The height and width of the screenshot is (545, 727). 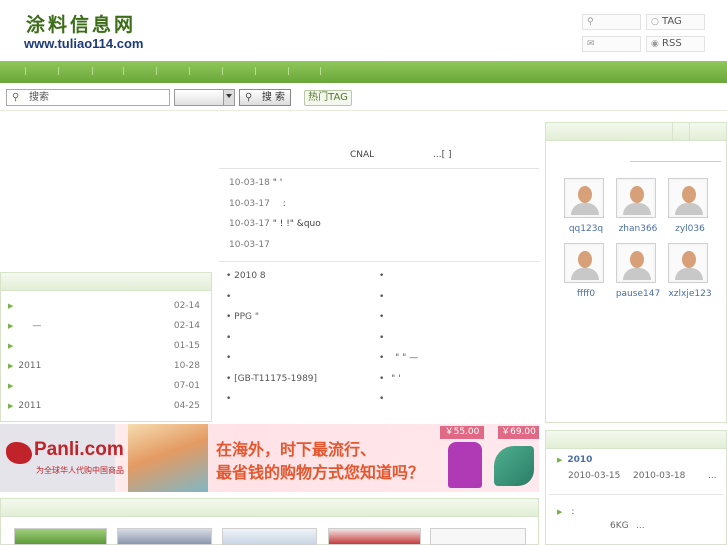 I want to click on chevron-down-icon, so click(x=228, y=97).